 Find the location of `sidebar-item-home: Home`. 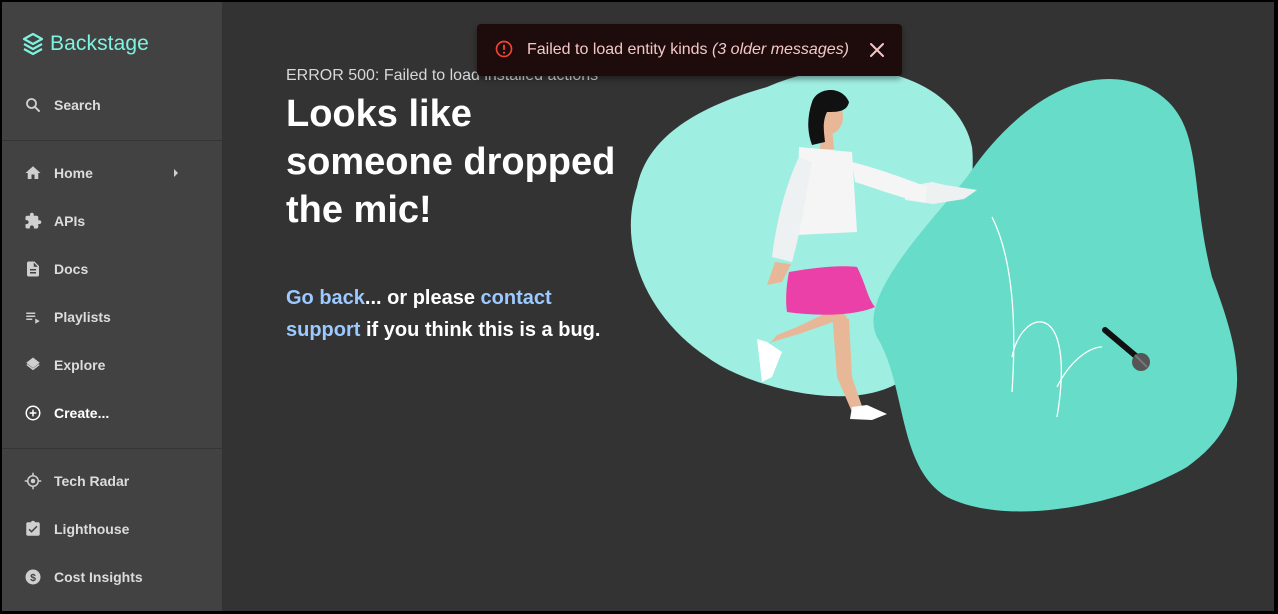

sidebar-item-home: Home is located at coordinates (112, 173).